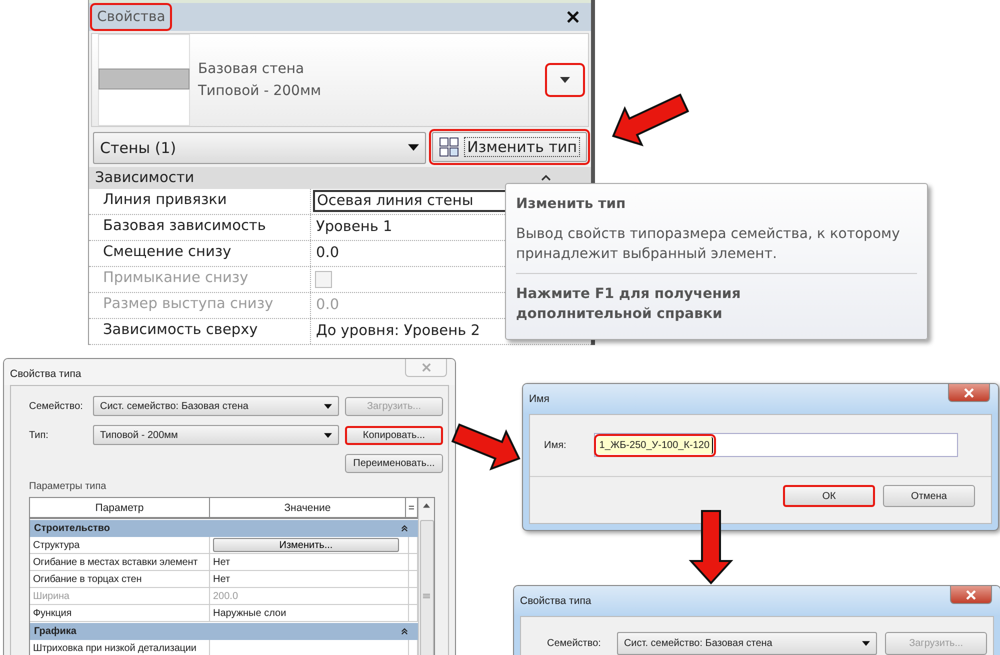  I want to click on scroll-up-icon, so click(426, 505).